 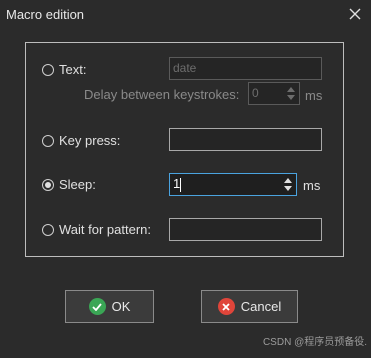 I want to click on title-bar: Macro edition, so click(x=185, y=14).